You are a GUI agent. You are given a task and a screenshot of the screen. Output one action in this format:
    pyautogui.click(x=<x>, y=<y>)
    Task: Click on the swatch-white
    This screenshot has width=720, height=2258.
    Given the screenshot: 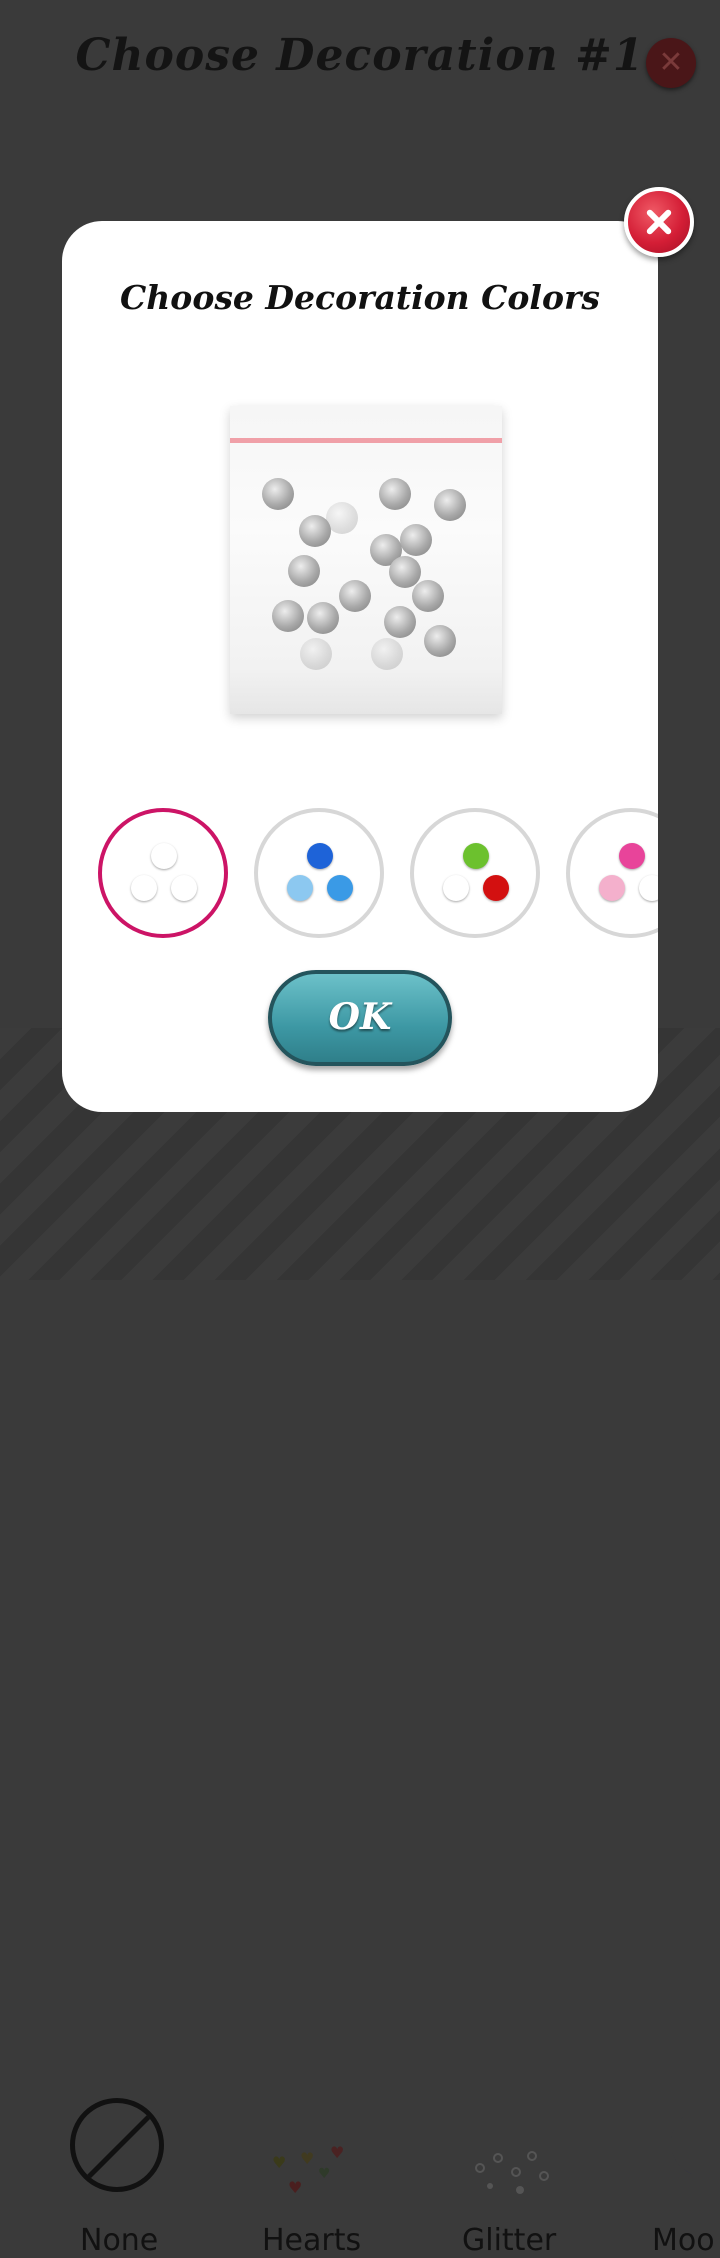 What is the action you would take?
    pyautogui.click(x=163, y=873)
    